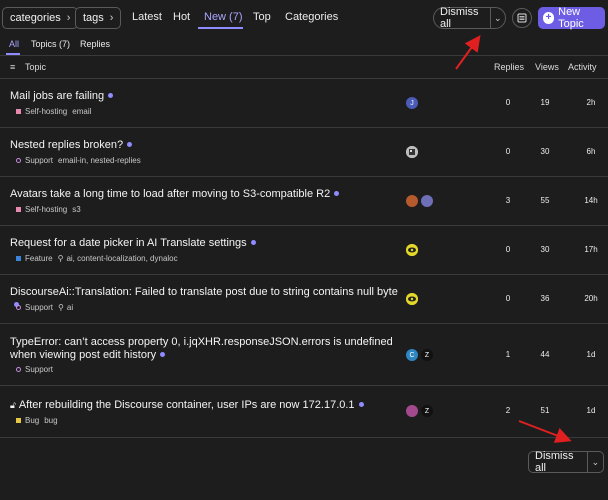 The height and width of the screenshot is (500, 608). Describe the element at coordinates (40, 18) in the screenshot. I see `categories-dropdown: categories ›` at that location.